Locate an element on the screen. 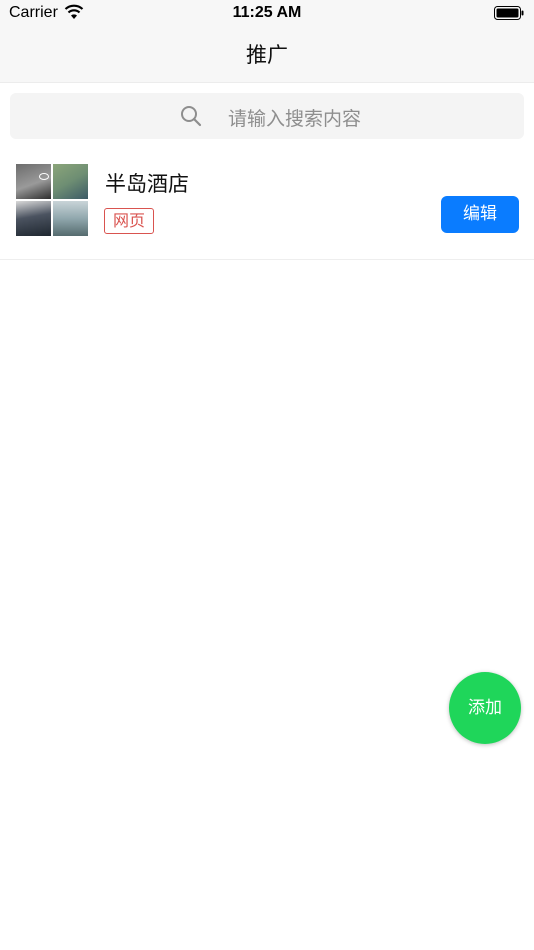 The width and height of the screenshot is (534, 950). status-bar: Carrier 11:25 AM is located at coordinates (267, 14).